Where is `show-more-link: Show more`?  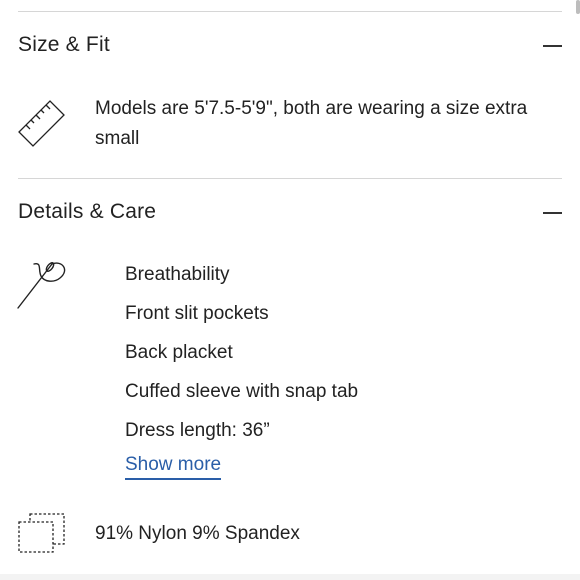 show-more-link: Show more is located at coordinates (173, 467).